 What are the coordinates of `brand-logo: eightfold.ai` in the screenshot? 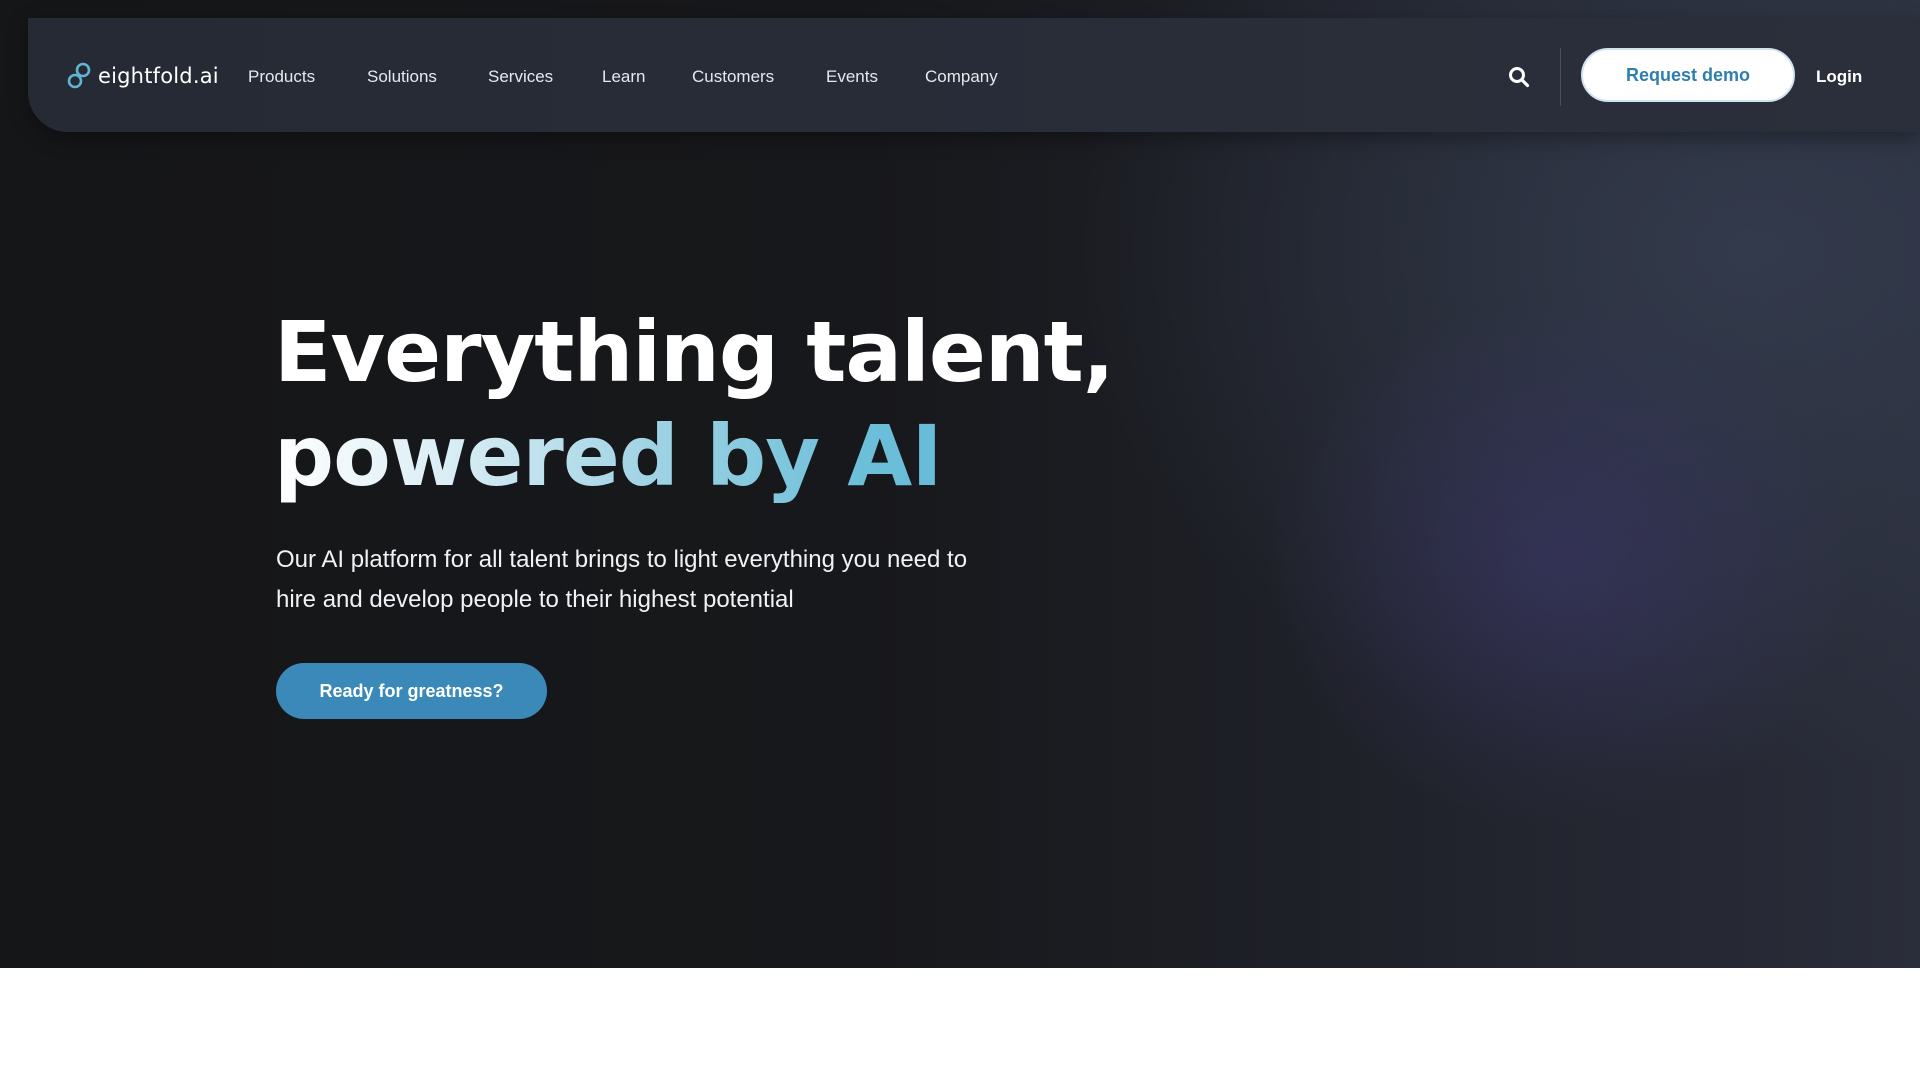 It's located at (142, 76).